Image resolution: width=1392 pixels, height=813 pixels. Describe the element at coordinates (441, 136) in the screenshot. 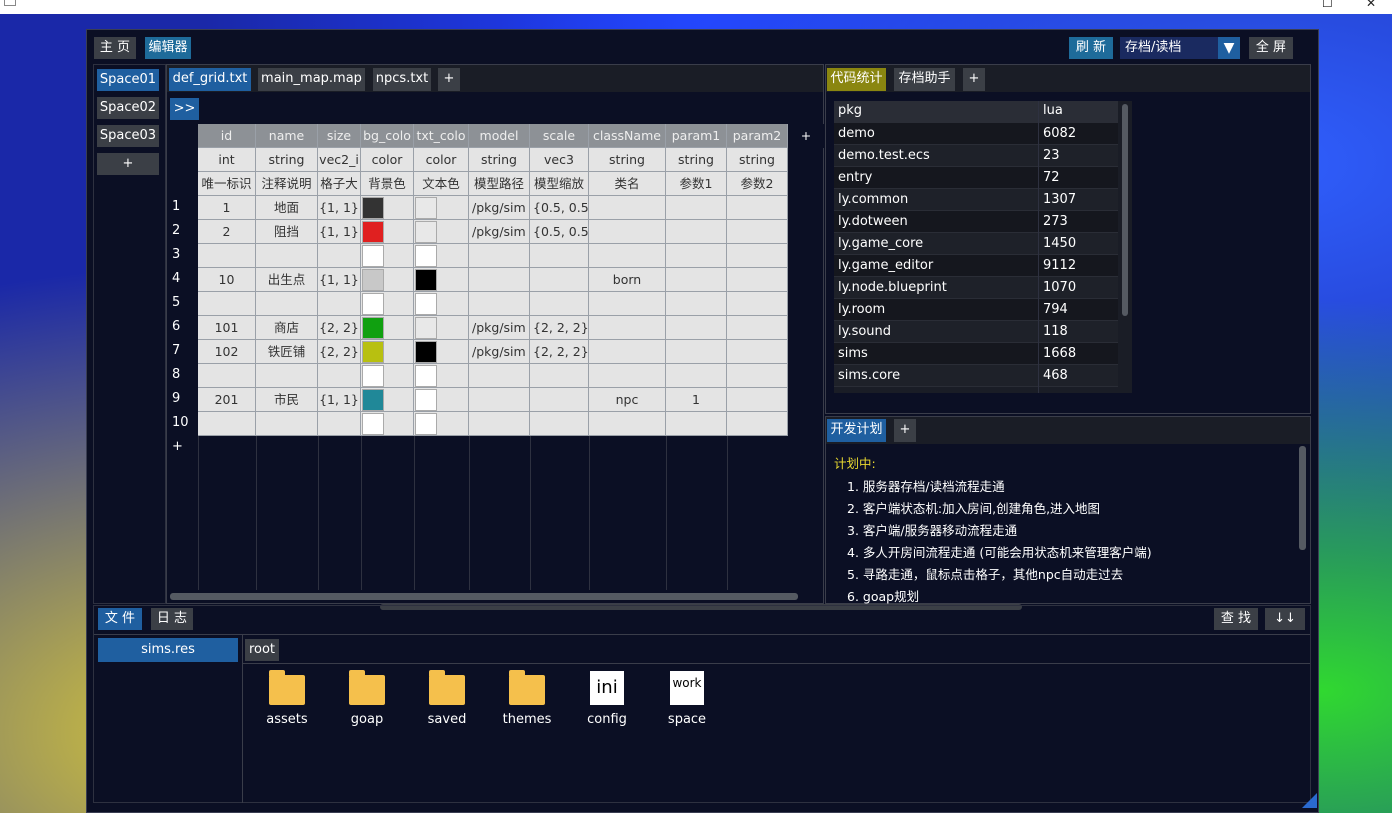

I see `column-header: txt_colo` at that location.